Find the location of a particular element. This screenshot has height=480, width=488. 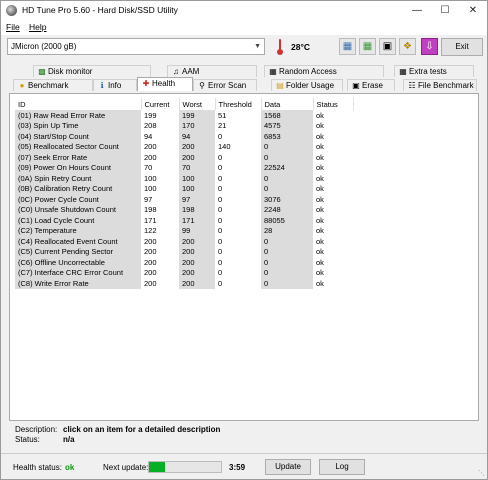

cell-worst: 199 is located at coordinates (197, 115).